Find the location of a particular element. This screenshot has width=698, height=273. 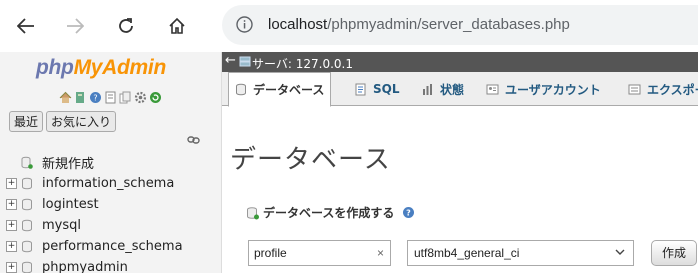

server-icon is located at coordinates (245, 61).